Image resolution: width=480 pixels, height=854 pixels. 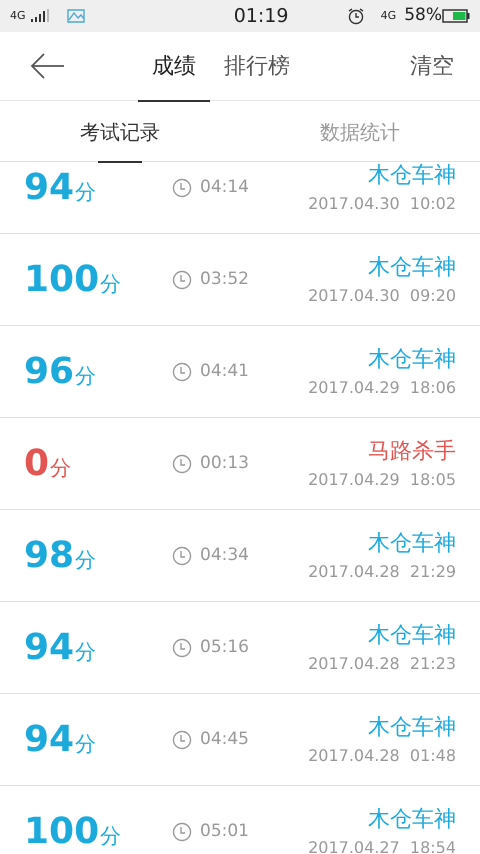 What do you see at coordinates (18, 16) in the screenshot?
I see `network-label: 4G` at bounding box center [18, 16].